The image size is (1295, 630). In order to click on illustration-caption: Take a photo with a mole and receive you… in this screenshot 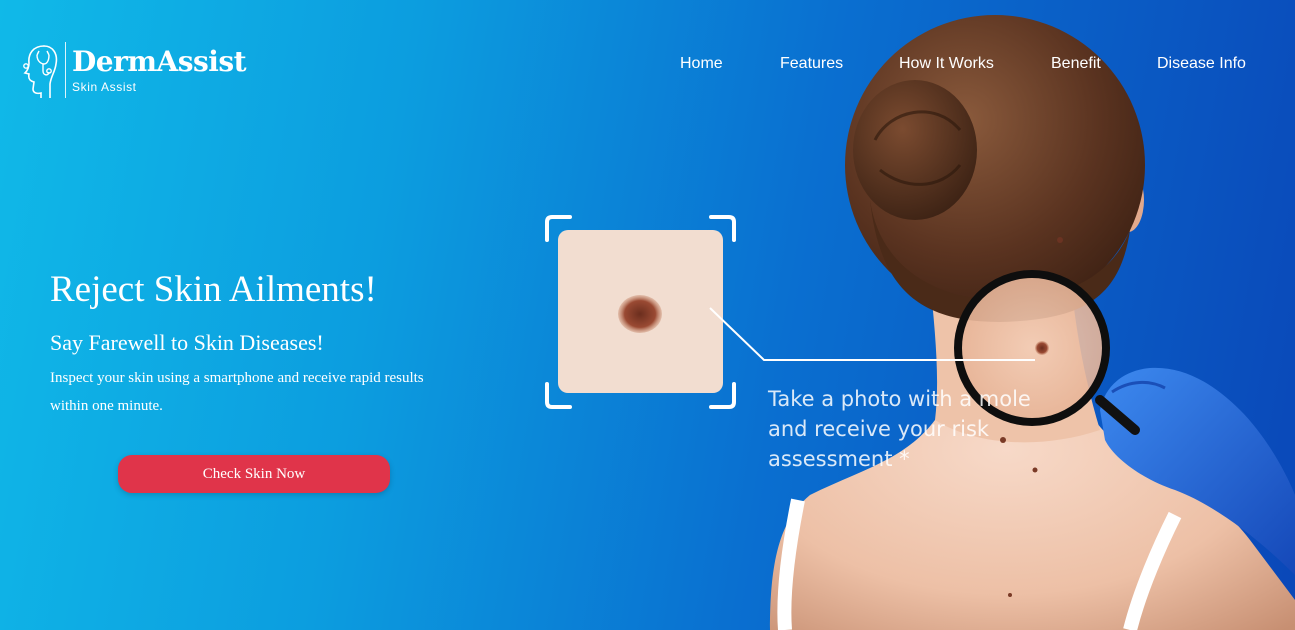, I will do `click(899, 429)`.